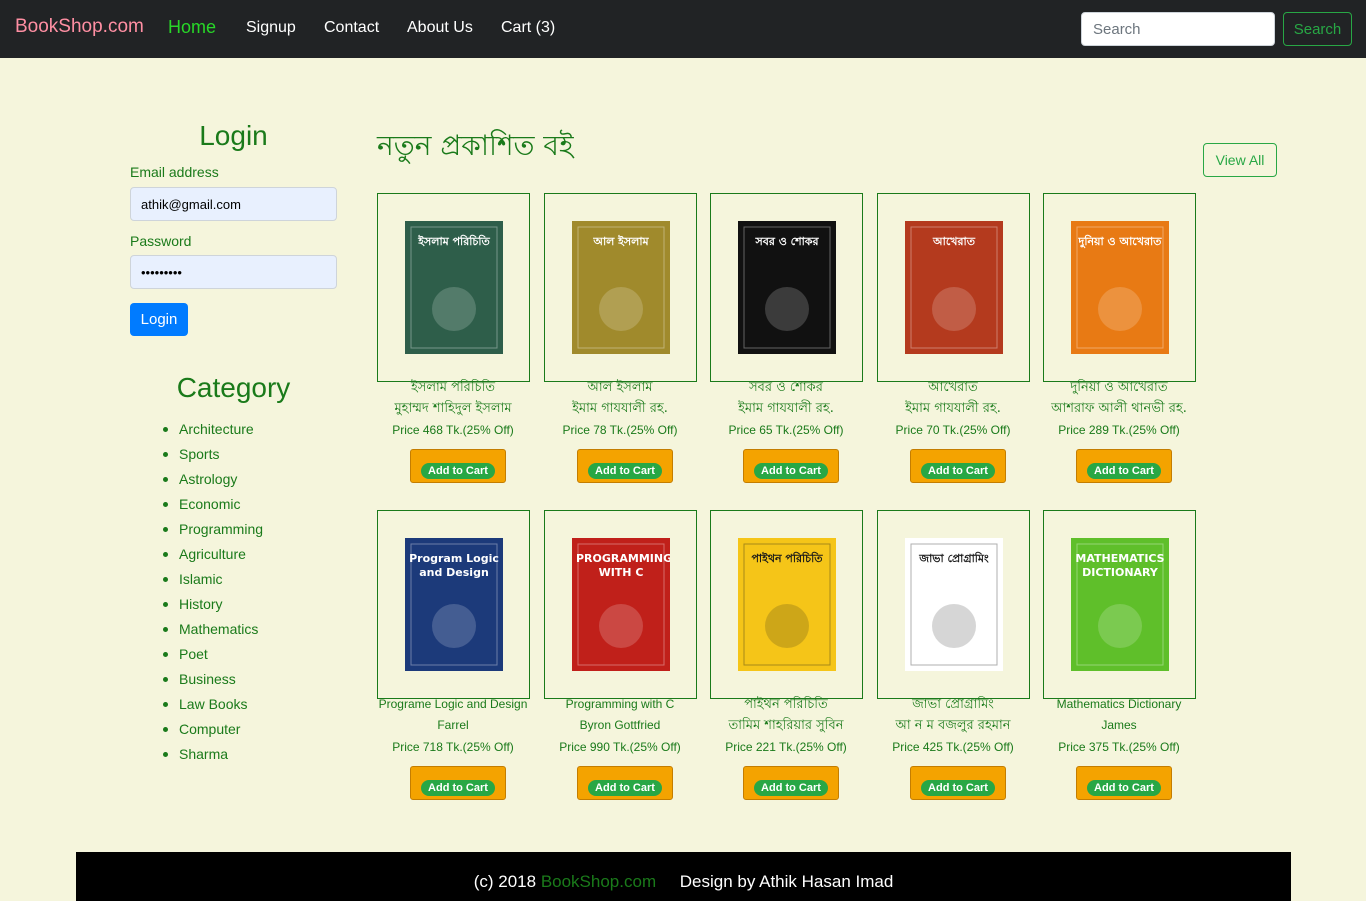  I want to click on book-cover-title: জাভা প্রোগ্রামিং, so click(954, 558).